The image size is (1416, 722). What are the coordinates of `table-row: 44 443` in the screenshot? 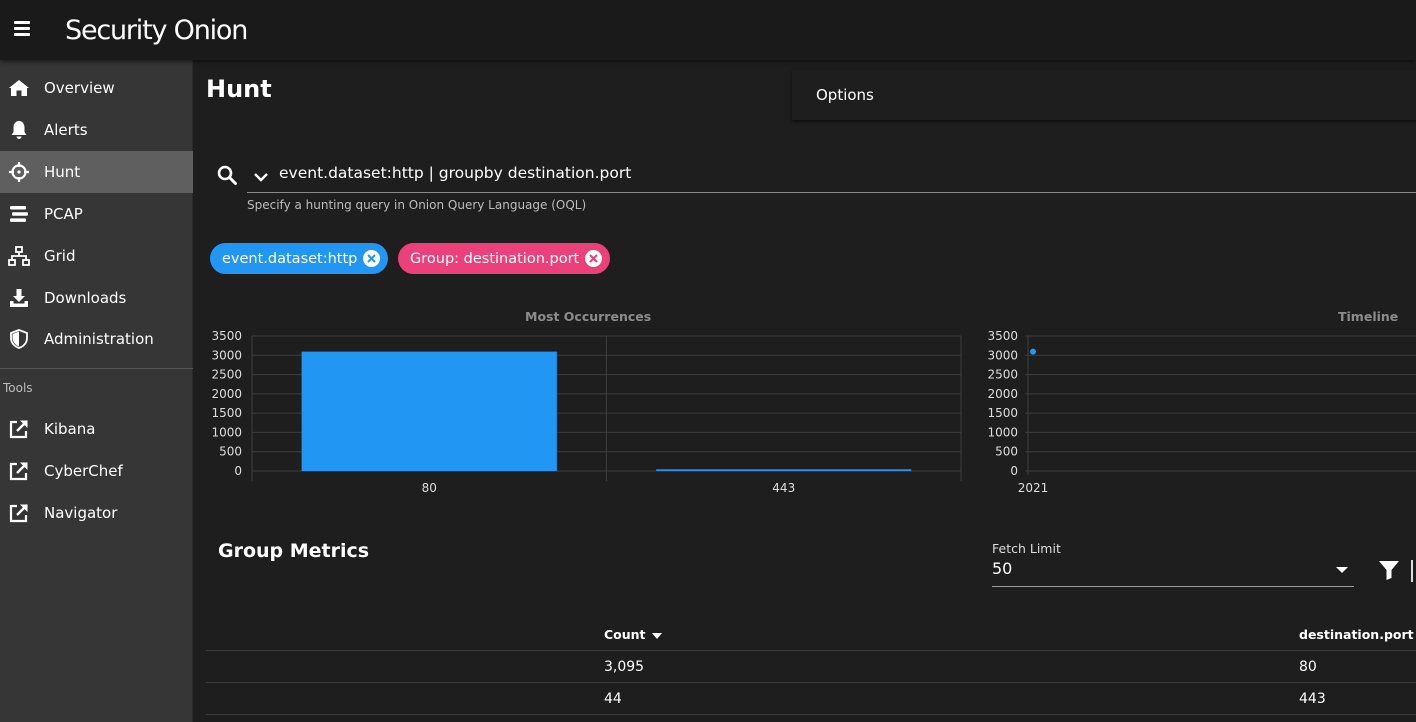 It's located at (811, 699).